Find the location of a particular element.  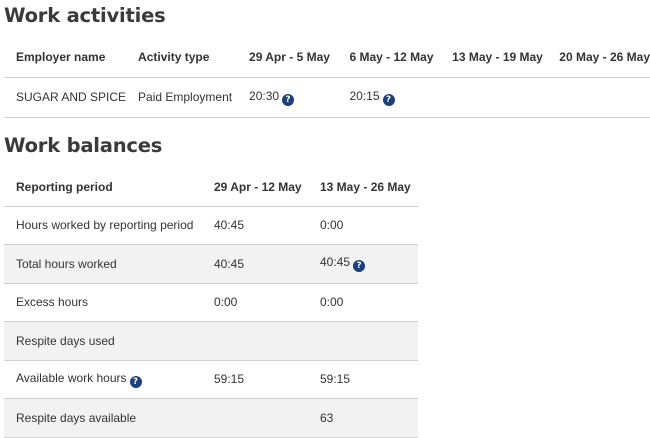

week-1-hours-value: 20:30 is located at coordinates (264, 95).